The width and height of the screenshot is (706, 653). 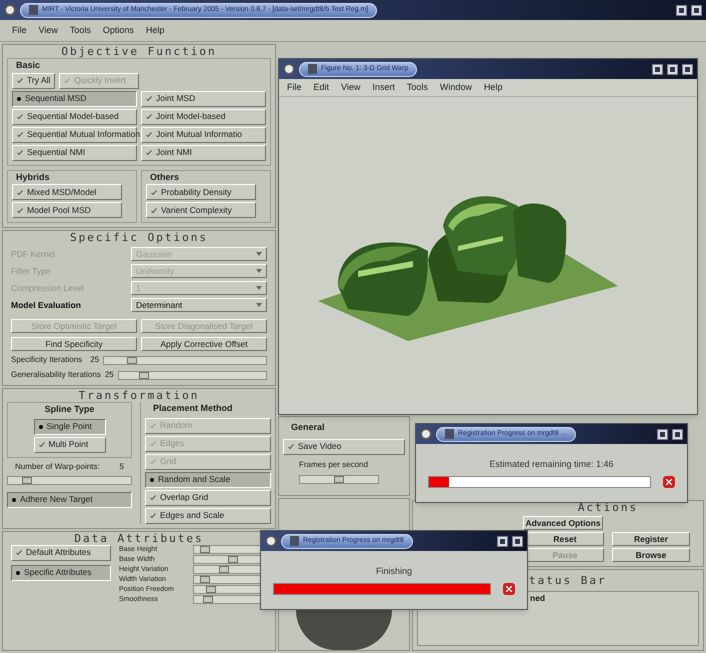 What do you see at coordinates (563, 523) in the screenshot?
I see `action-button: Advanced Options` at bounding box center [563, 523].